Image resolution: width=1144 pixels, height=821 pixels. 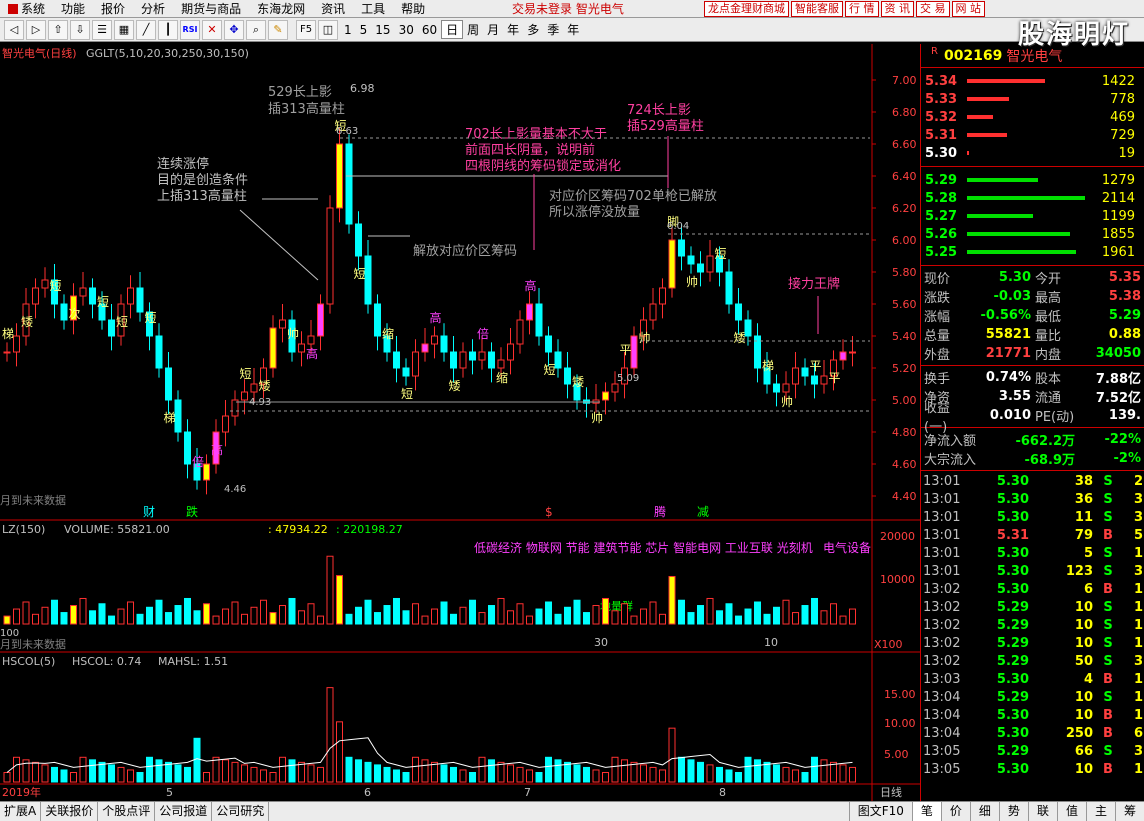 What do you see at coordinates (1129, 811) in the screenshot?
I see `right-tab-chips: 筹` at bounding box center [1129, 811].